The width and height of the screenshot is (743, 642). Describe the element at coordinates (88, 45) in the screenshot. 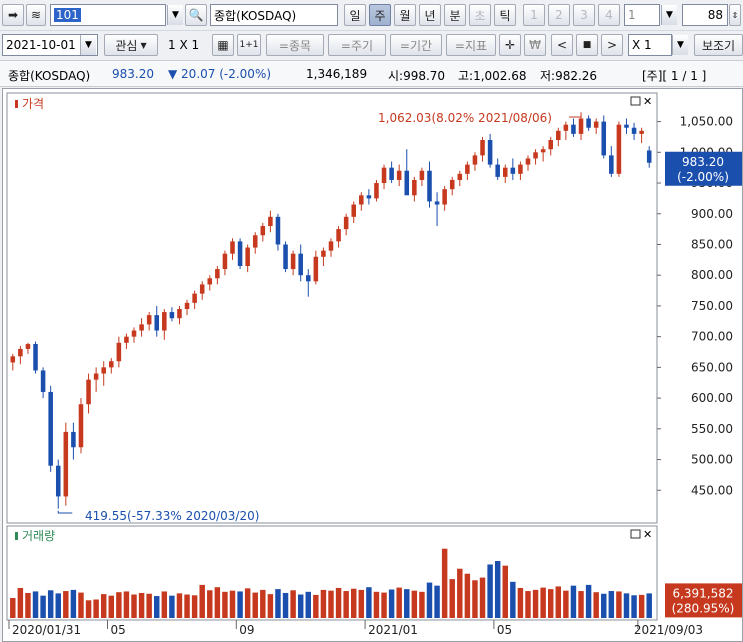

I see `date-dropdown-chevron-icon: ▼` at that location.